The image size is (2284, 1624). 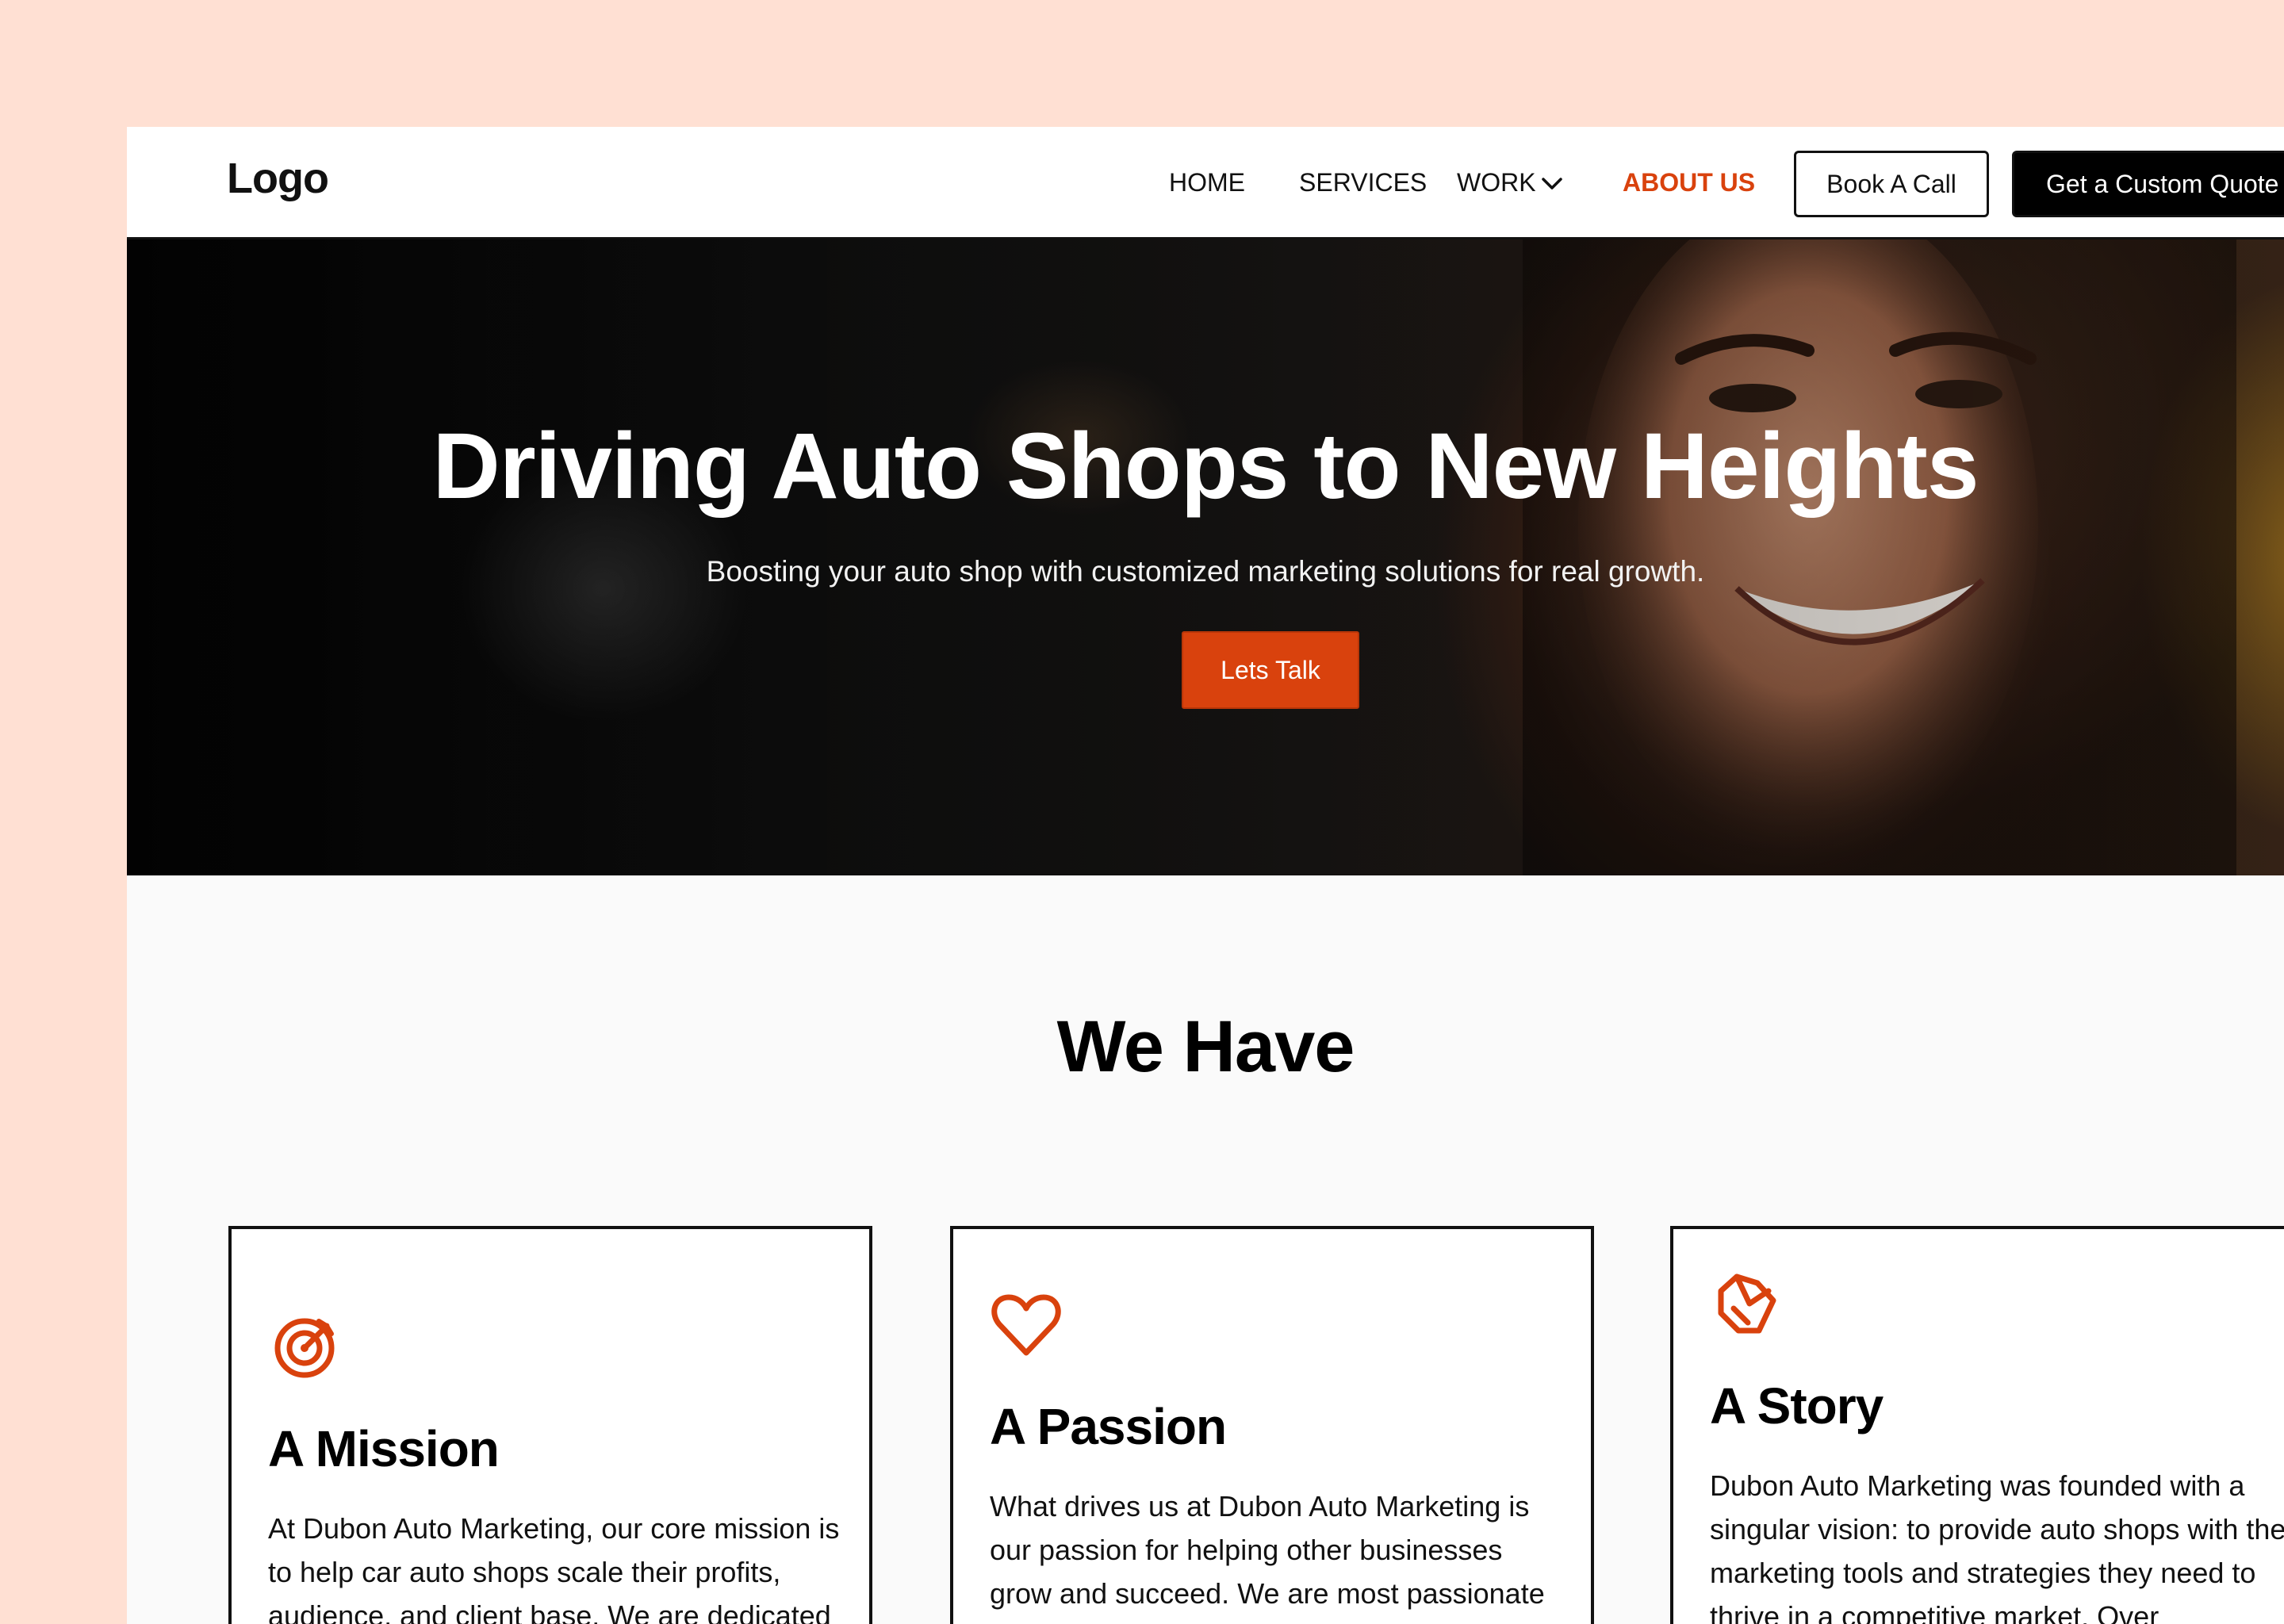 I want to click on logo: Logo, so click(x=278, y=178).